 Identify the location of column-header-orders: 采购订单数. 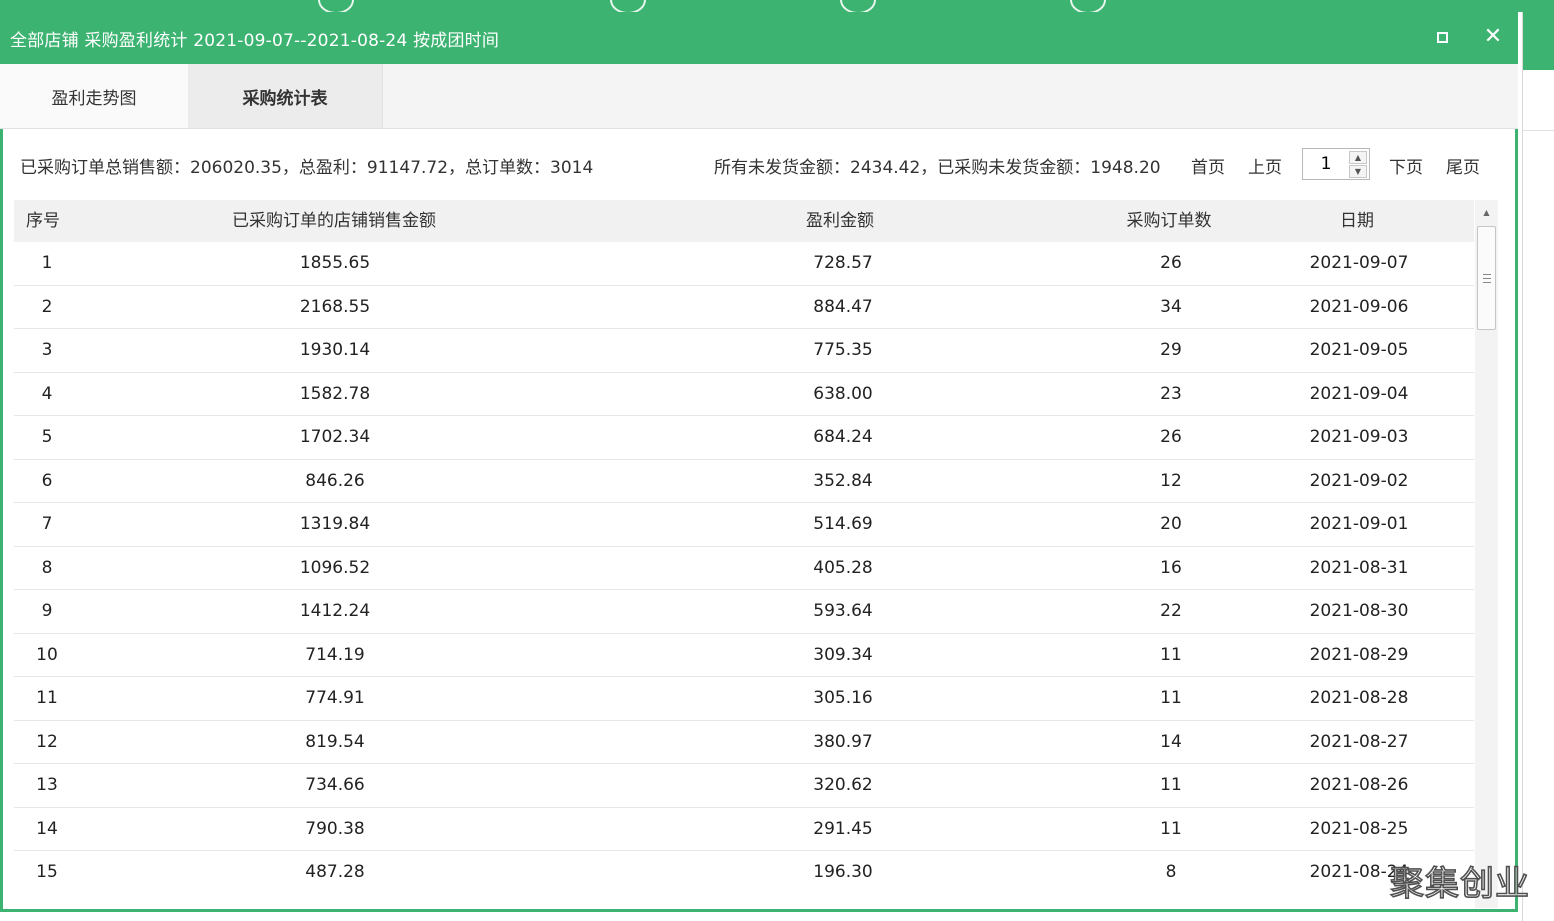
(1169, 221).